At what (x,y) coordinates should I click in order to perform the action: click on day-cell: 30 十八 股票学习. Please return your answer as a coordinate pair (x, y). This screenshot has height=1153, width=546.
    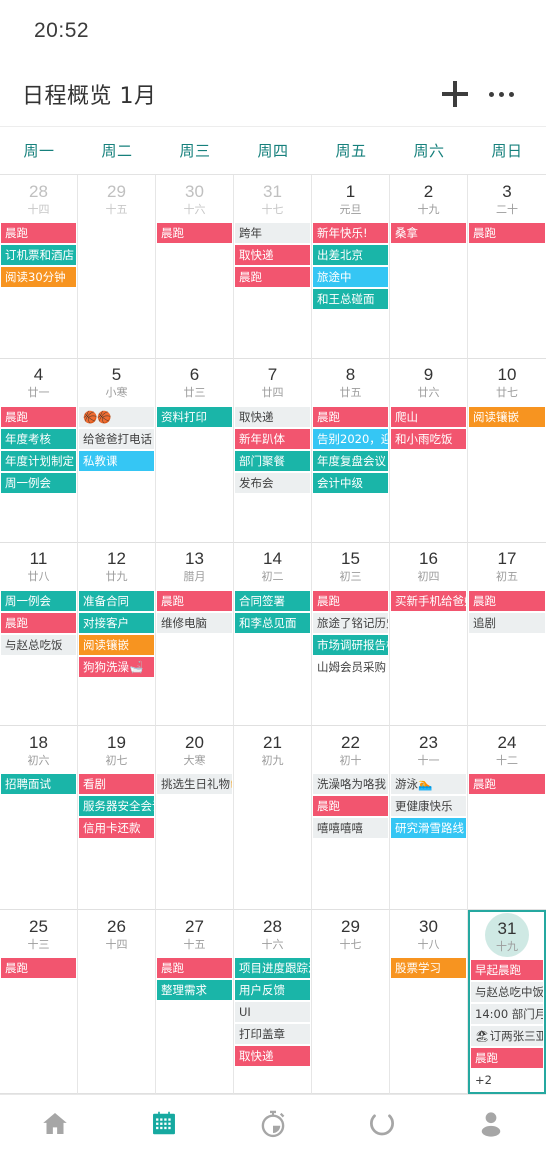
    Looking at the image, I should click on (429, 1002).